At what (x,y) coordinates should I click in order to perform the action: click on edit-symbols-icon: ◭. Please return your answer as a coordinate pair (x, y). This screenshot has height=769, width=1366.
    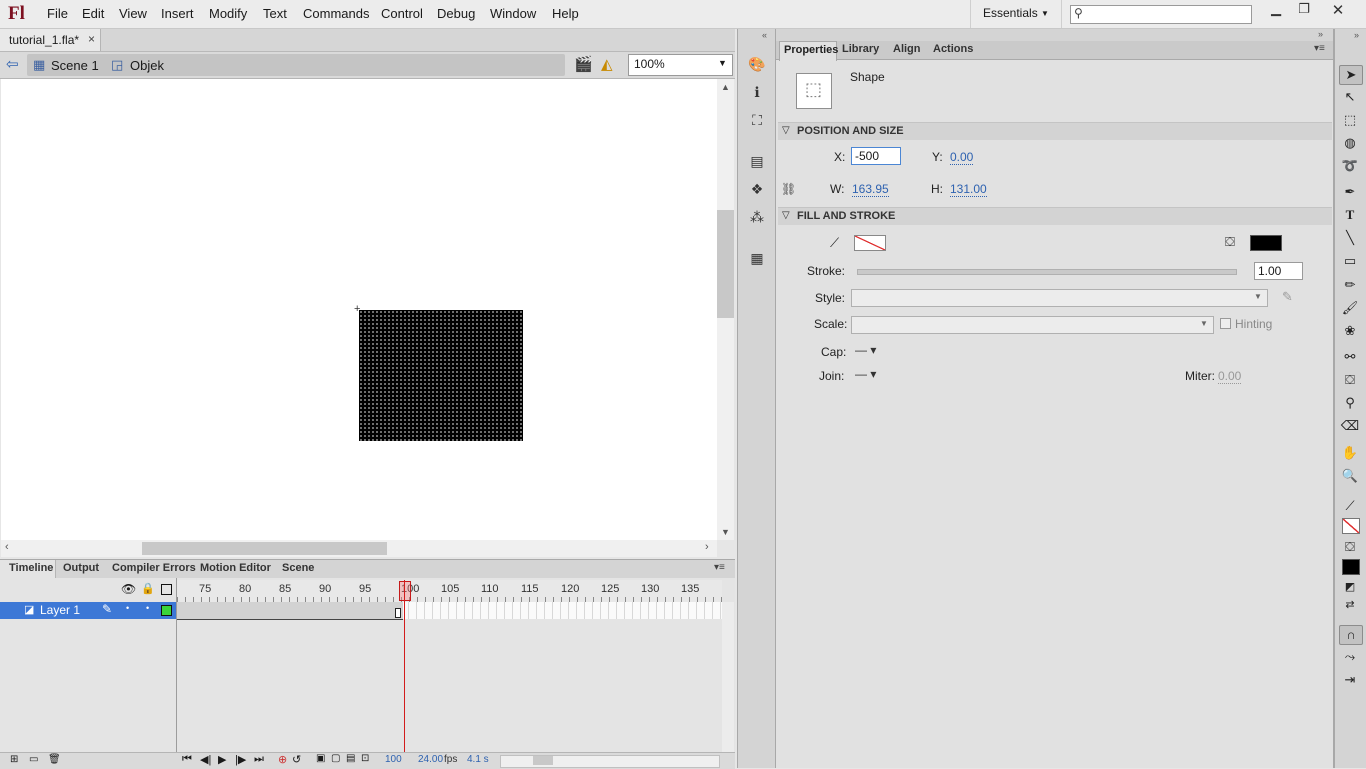
    Looking at the image, I should click on (607, 64).